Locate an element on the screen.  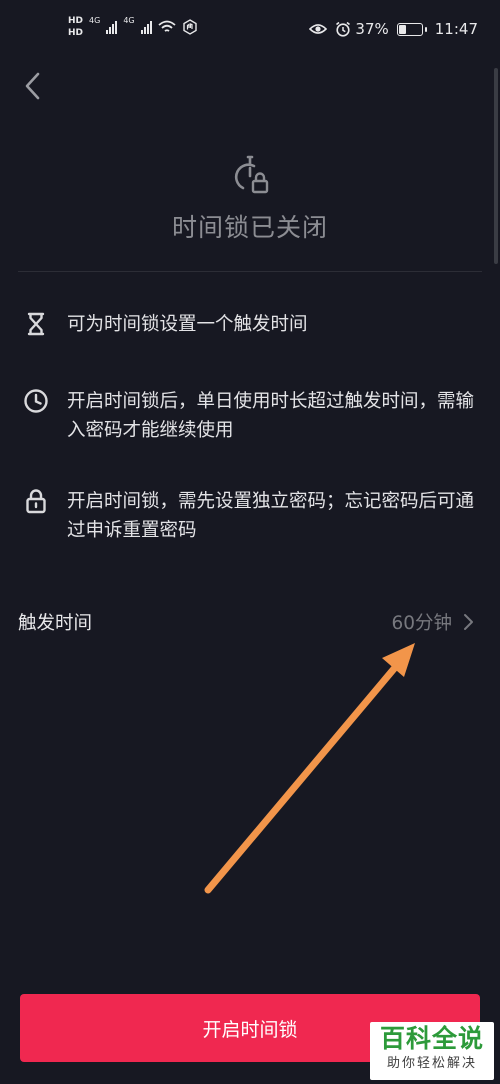
eye-icon is located at coordinates (318, 29).